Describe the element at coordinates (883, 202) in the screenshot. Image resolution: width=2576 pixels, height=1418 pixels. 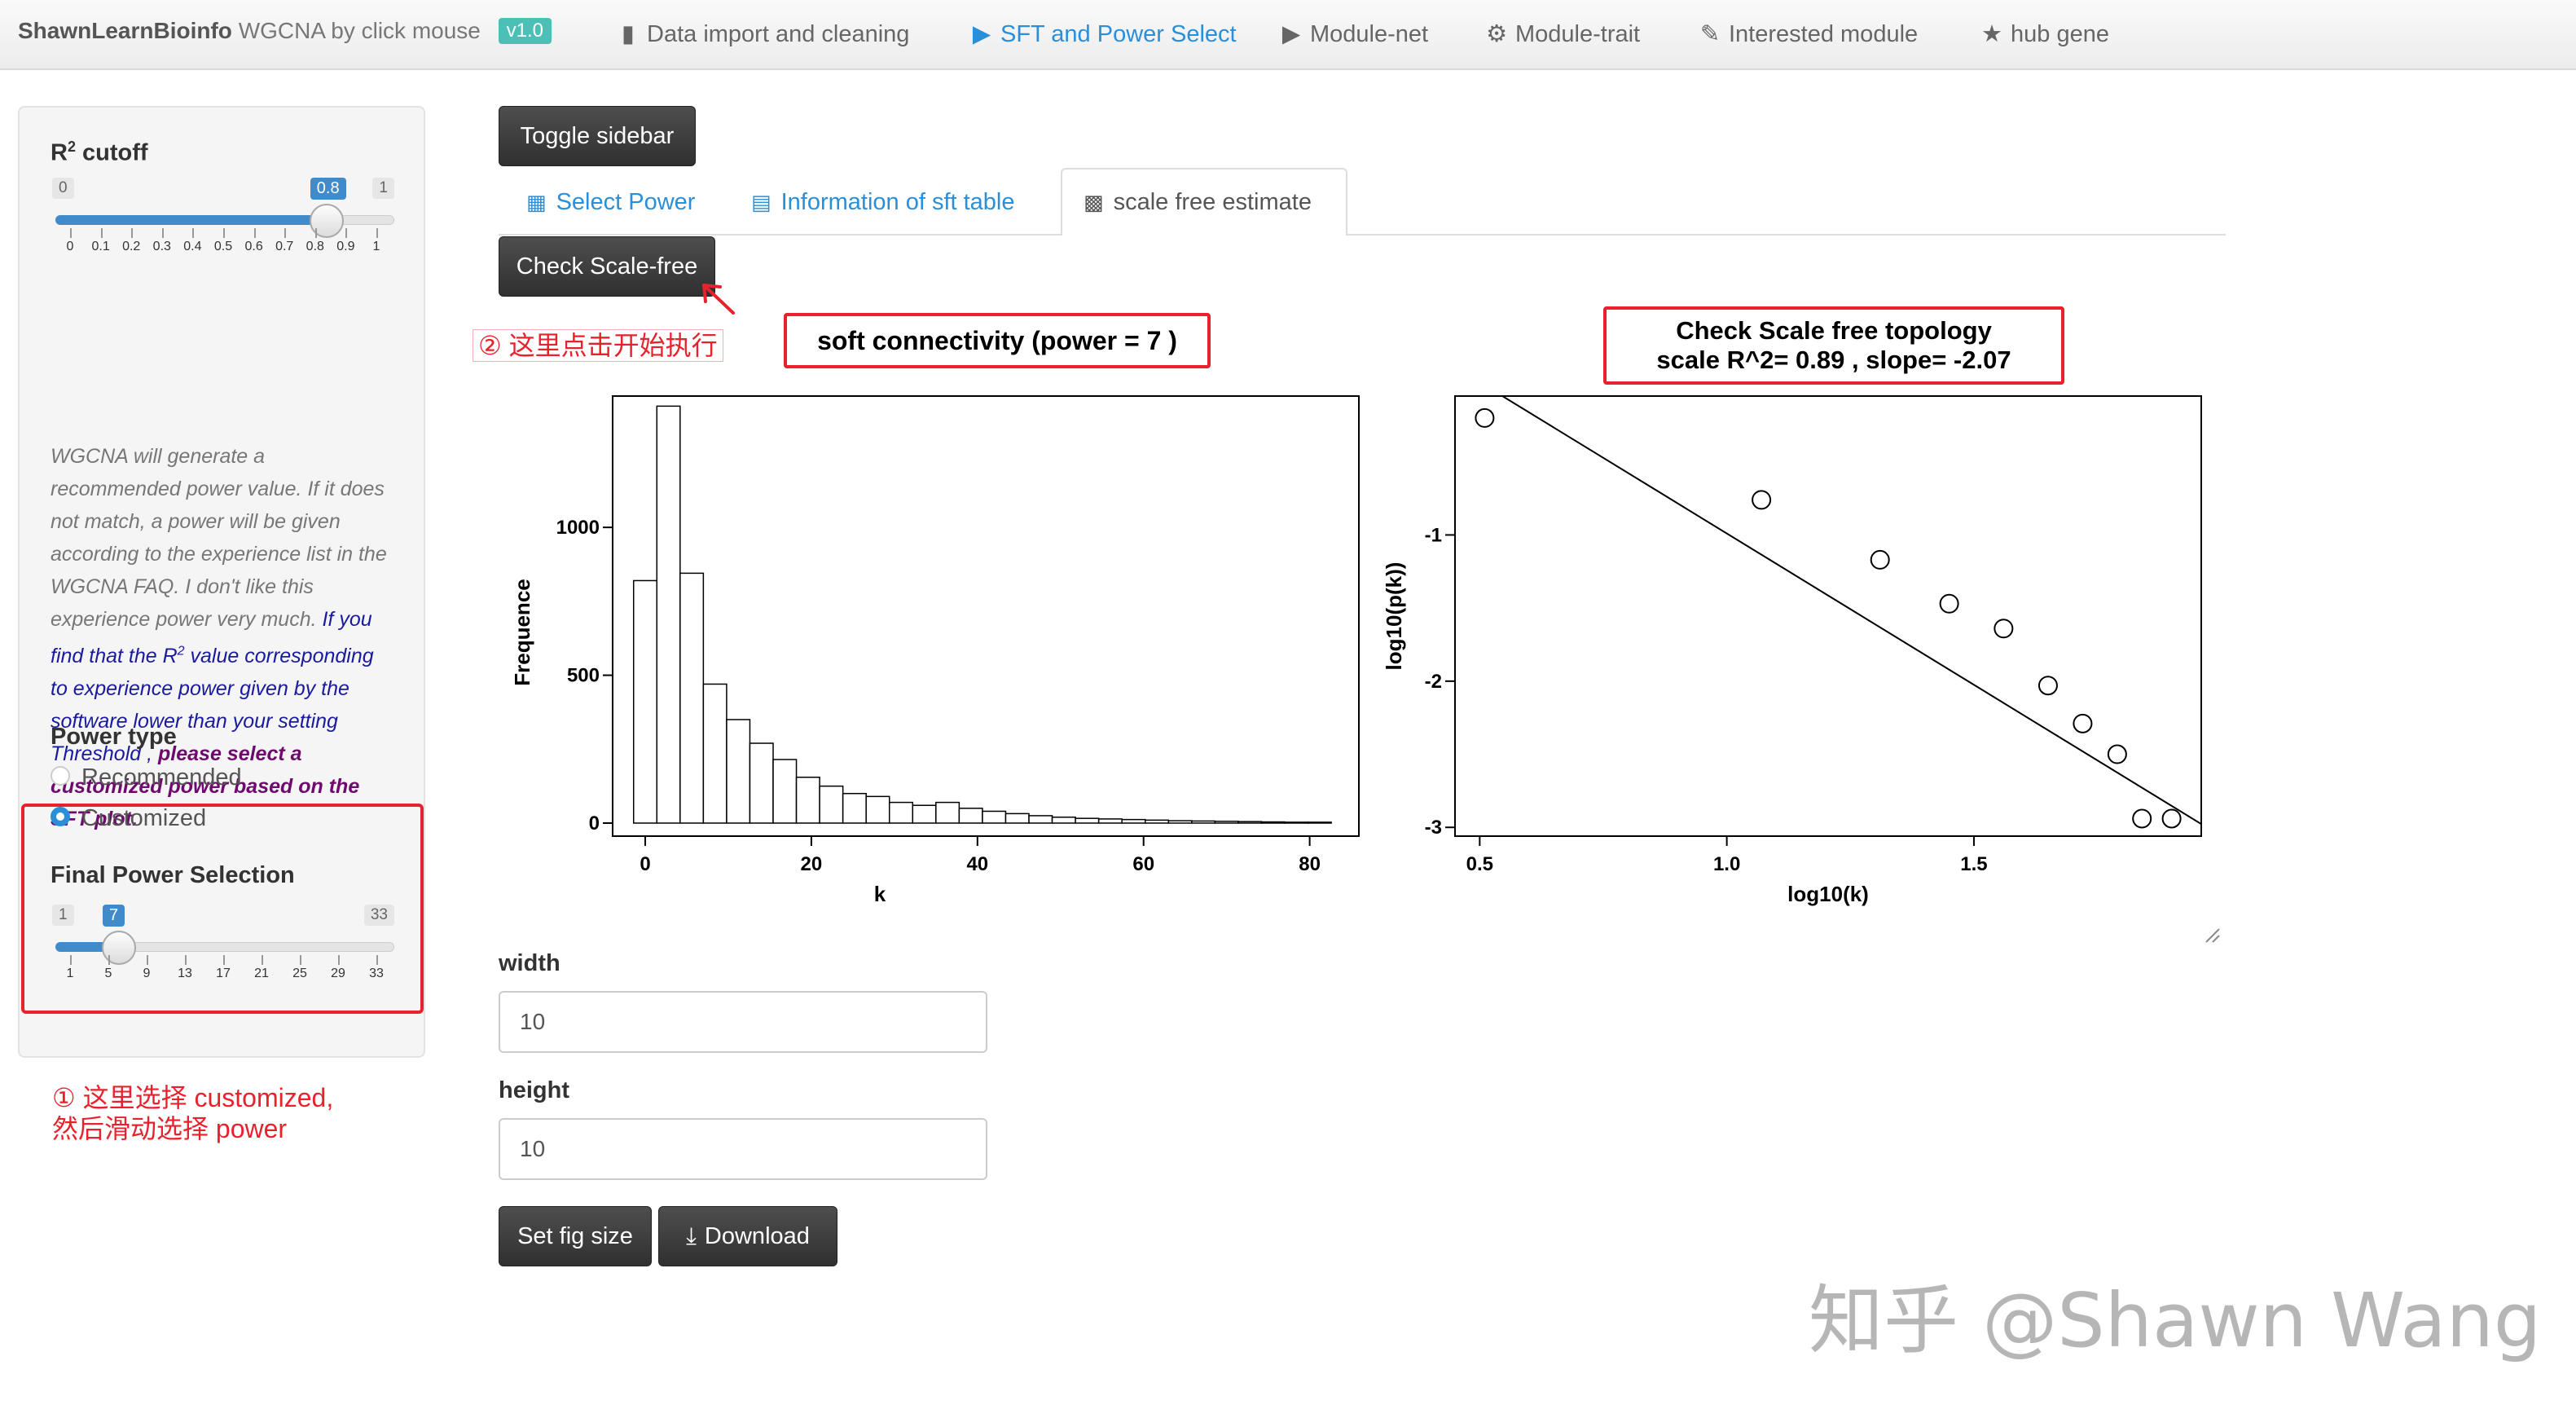
I see `tab-sft-table-info: ▤ Information of sft table` at that location.